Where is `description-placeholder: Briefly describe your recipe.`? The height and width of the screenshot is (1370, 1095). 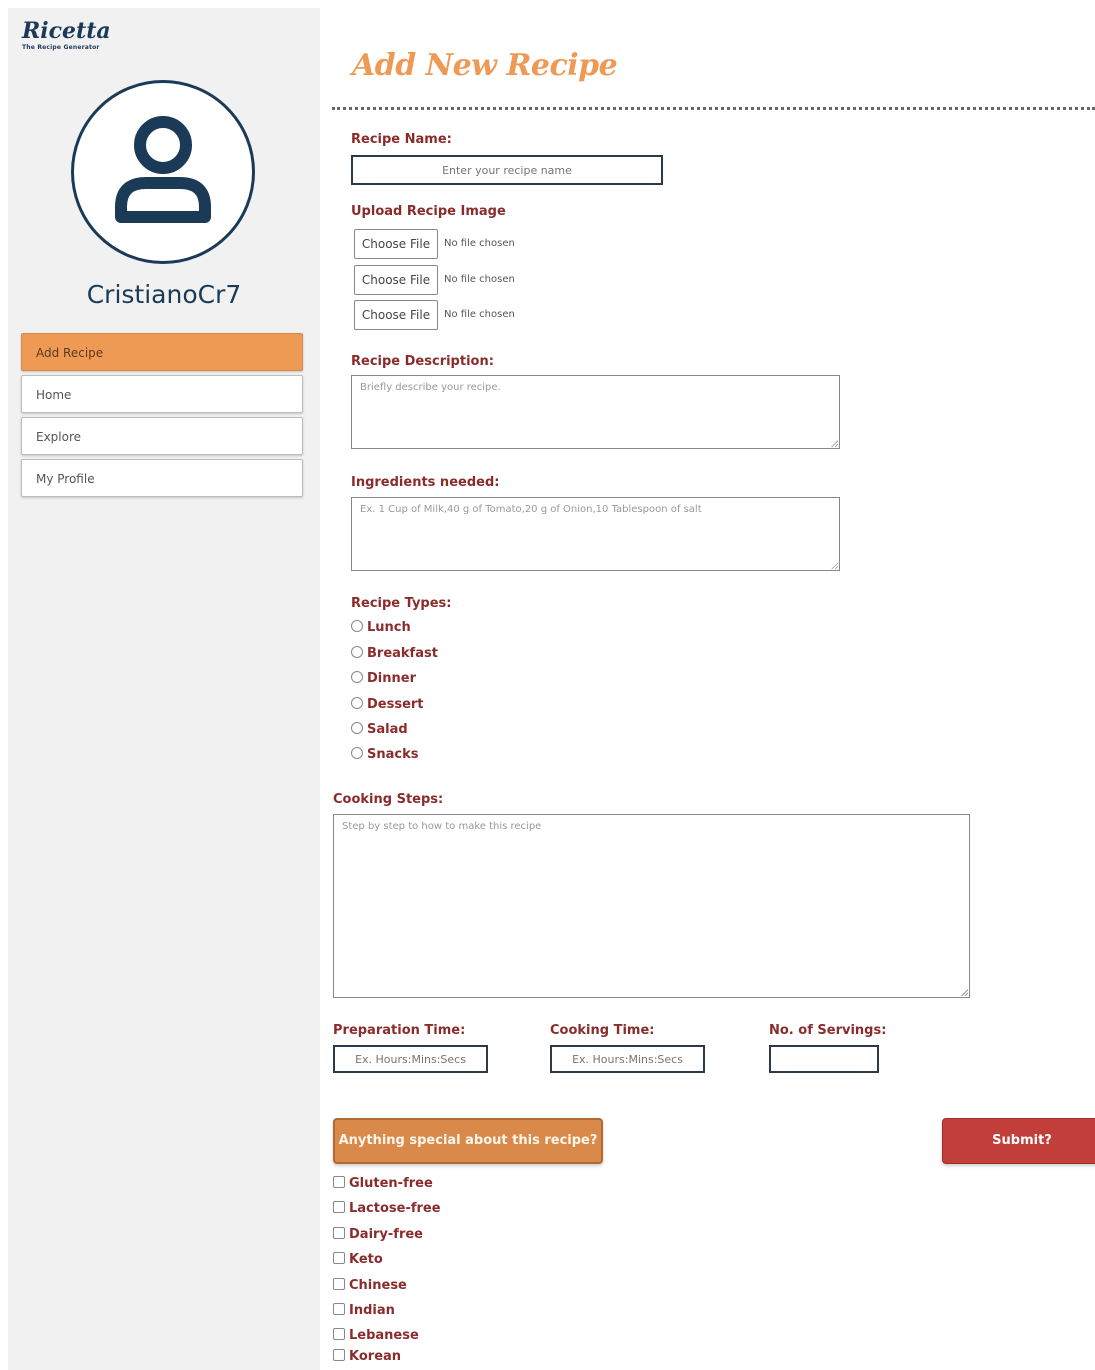 description-placeholder: Briefly describe your recipe. is located at coordinates (430, 387).